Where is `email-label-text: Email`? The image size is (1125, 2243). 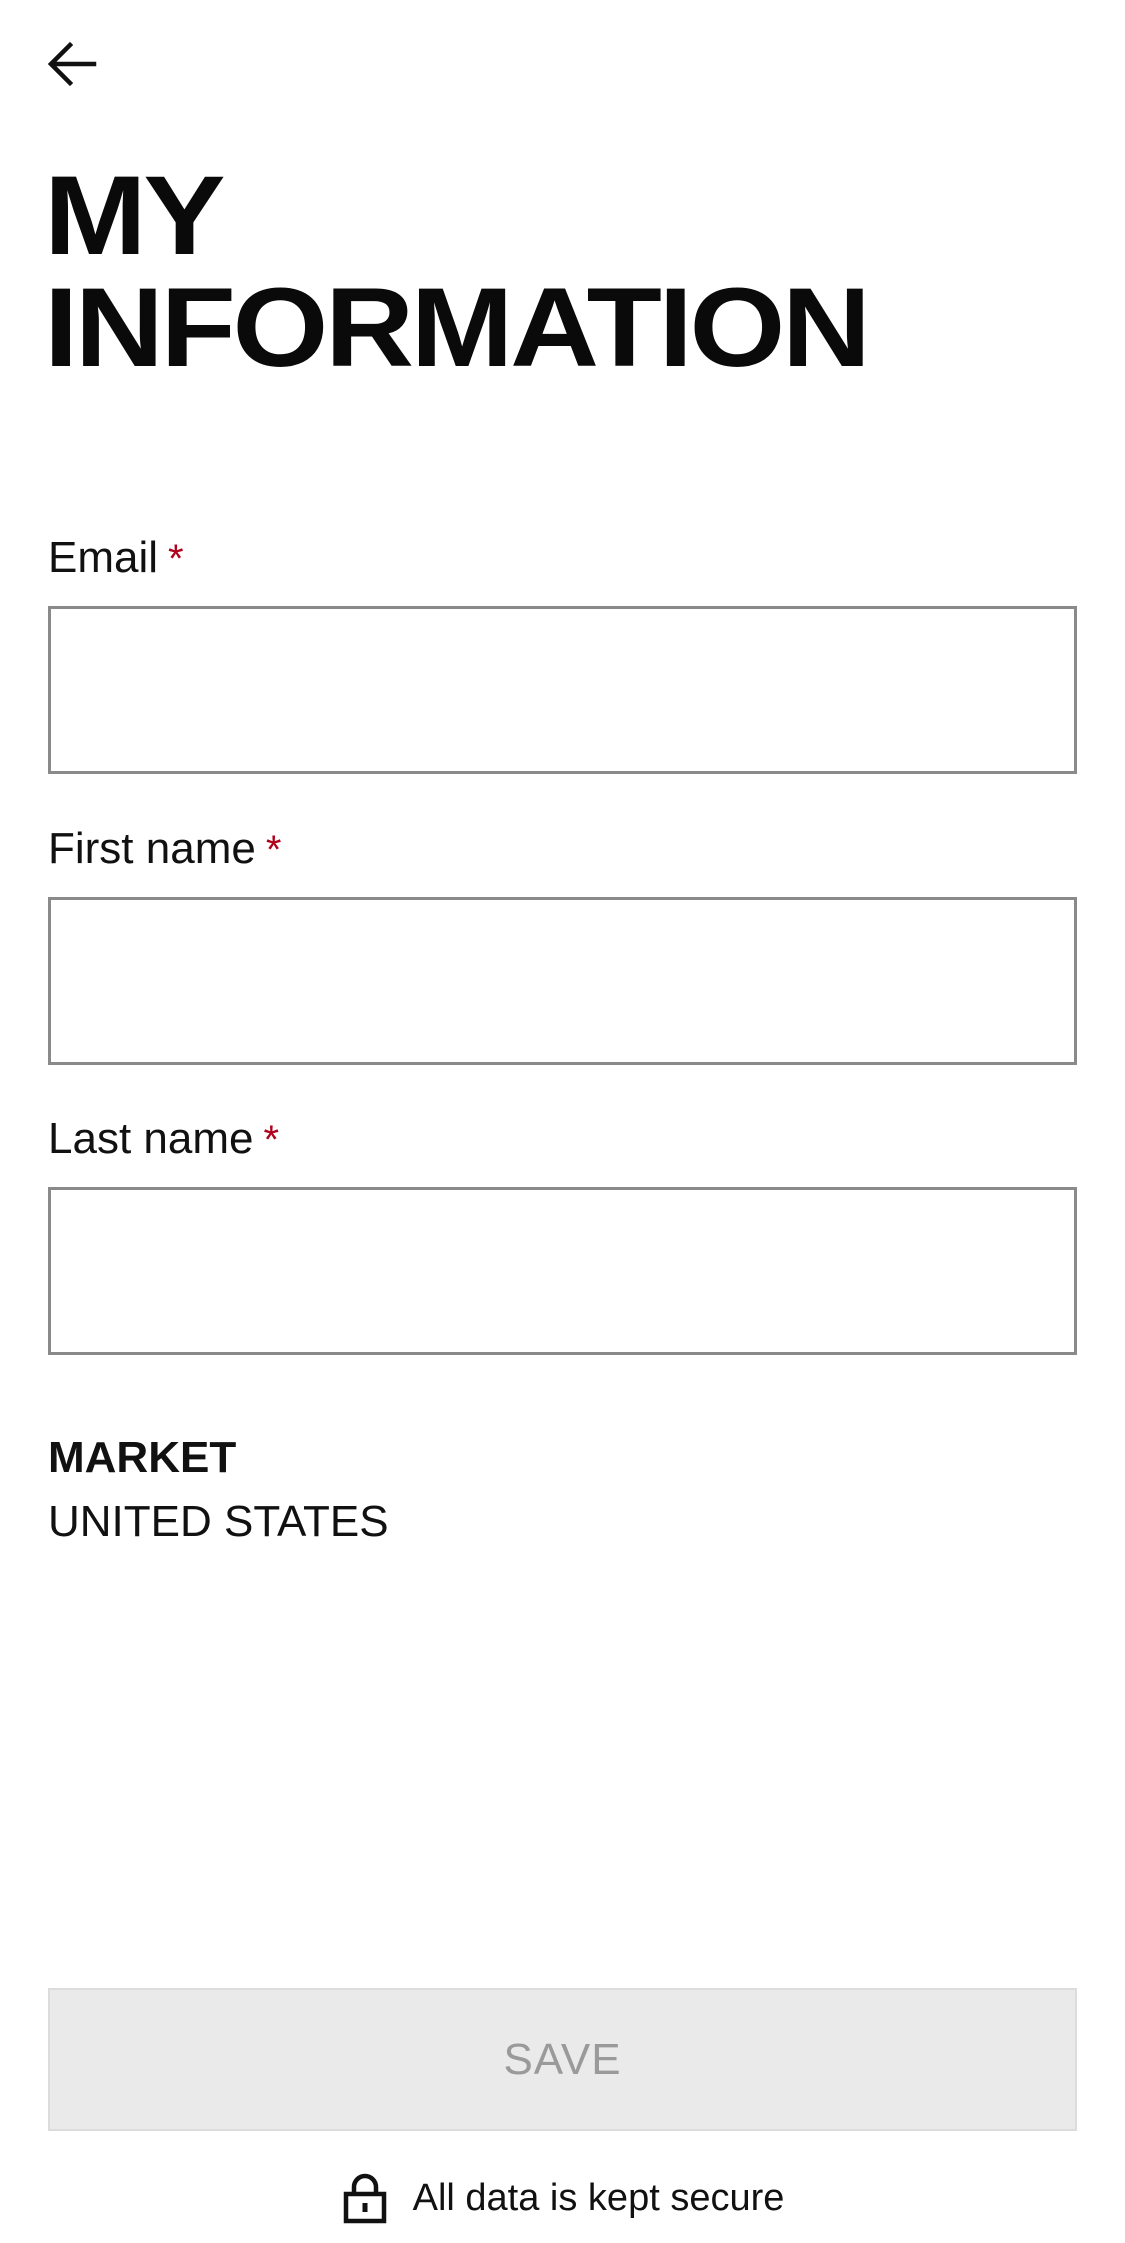 email-label-text: Email is located at coordinates (103, 557).